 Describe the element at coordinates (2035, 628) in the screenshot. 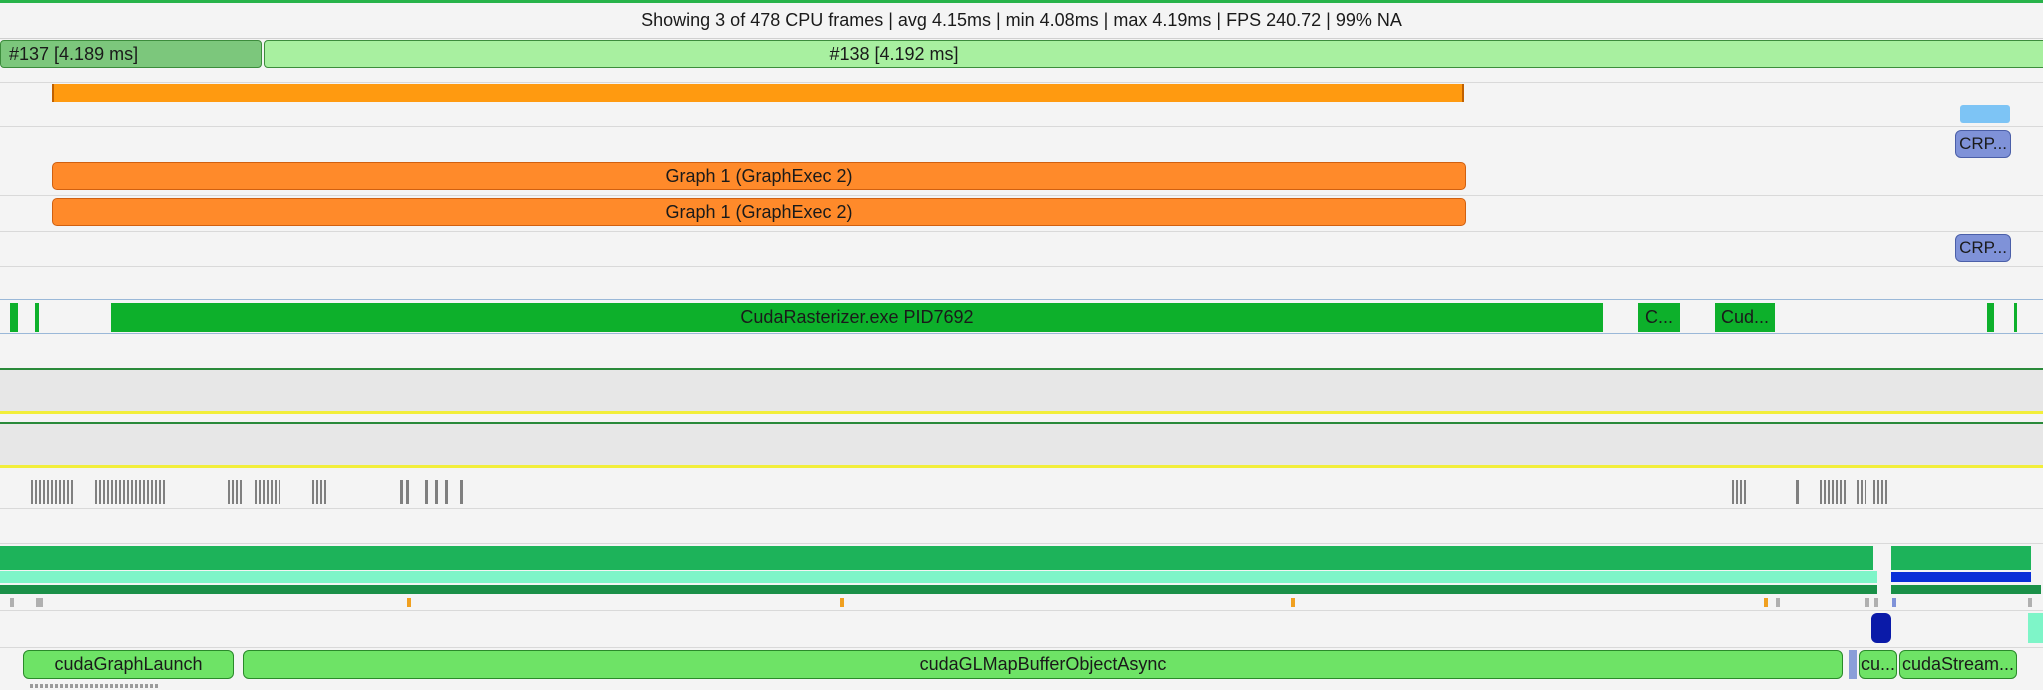

I see `mint-event-chip` at that location.